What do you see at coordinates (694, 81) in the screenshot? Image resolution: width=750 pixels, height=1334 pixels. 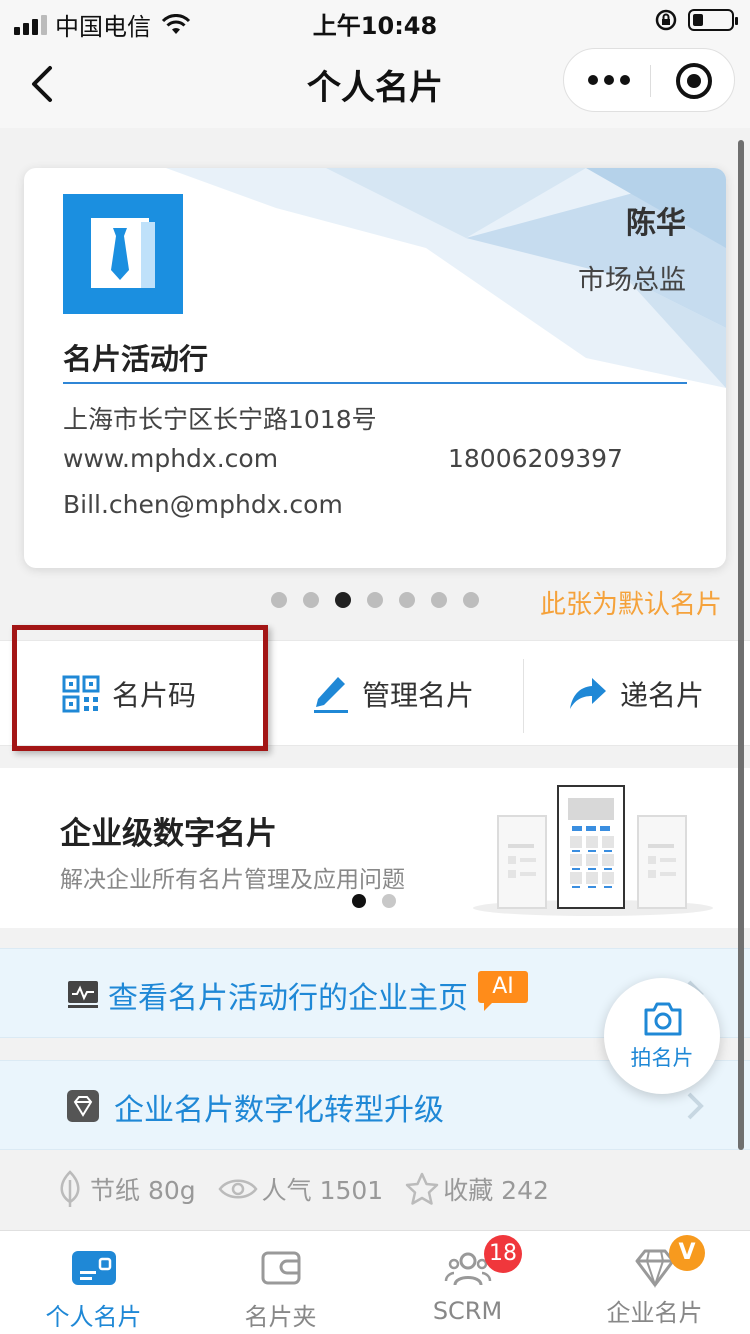 I see `close-target-icon` at bounding box center [694, 81].